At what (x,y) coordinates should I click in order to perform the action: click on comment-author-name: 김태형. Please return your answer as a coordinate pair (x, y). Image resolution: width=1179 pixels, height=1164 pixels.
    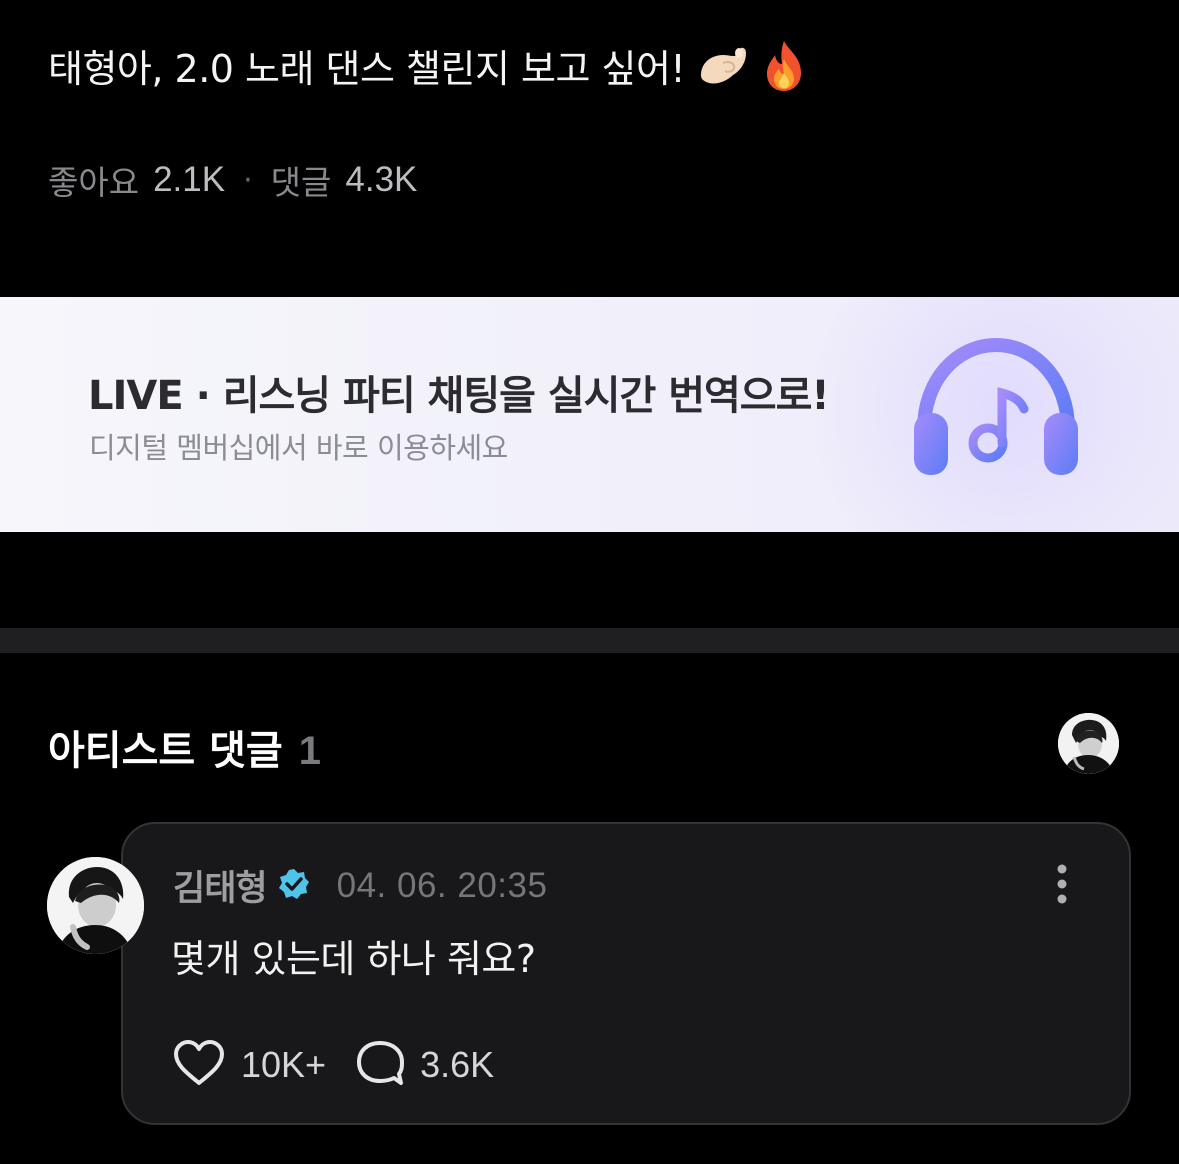
    Looking at the image, I should click on (220, 885).